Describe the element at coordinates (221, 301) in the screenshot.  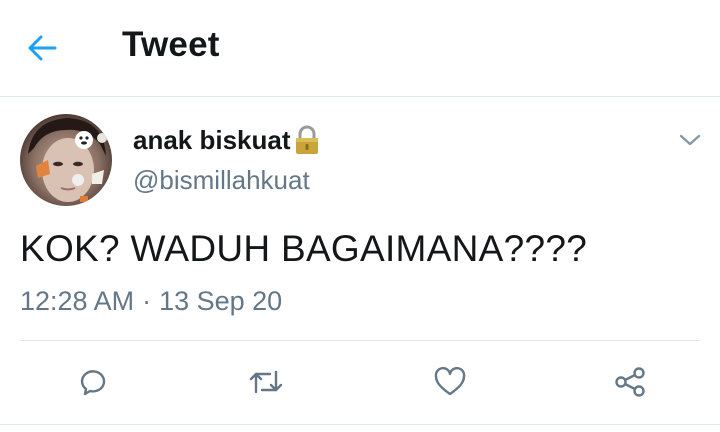
I see `tweet-date: 13 Sep 20` at that location.